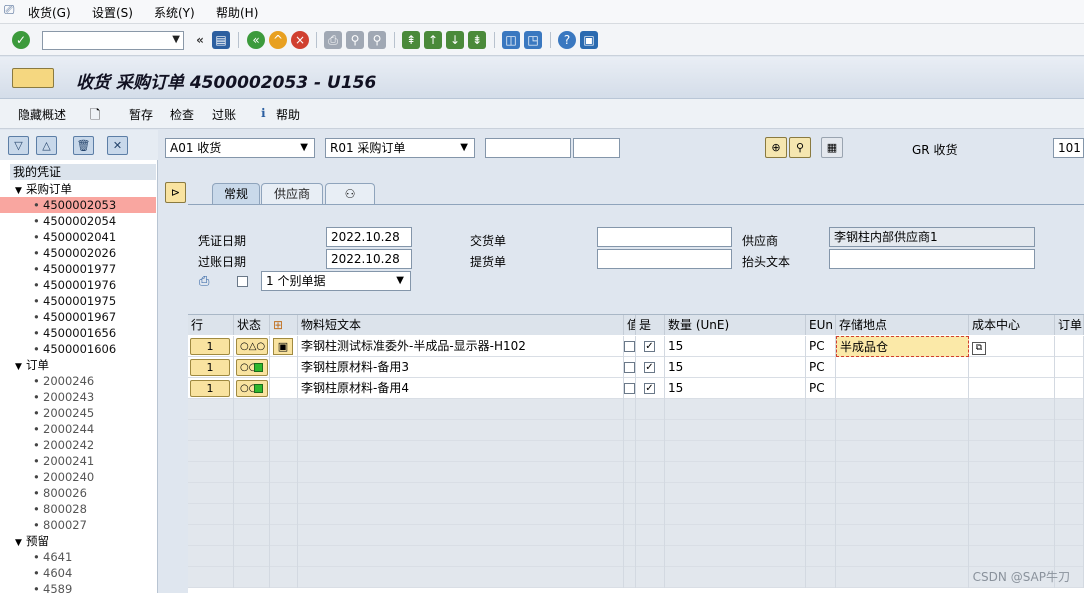 The image size is (1084, 593). What do you see at coordinates (78, 573) in the screenshot?
I see `tree-item-reservation: • 4604` at bounding box center [78, 573].